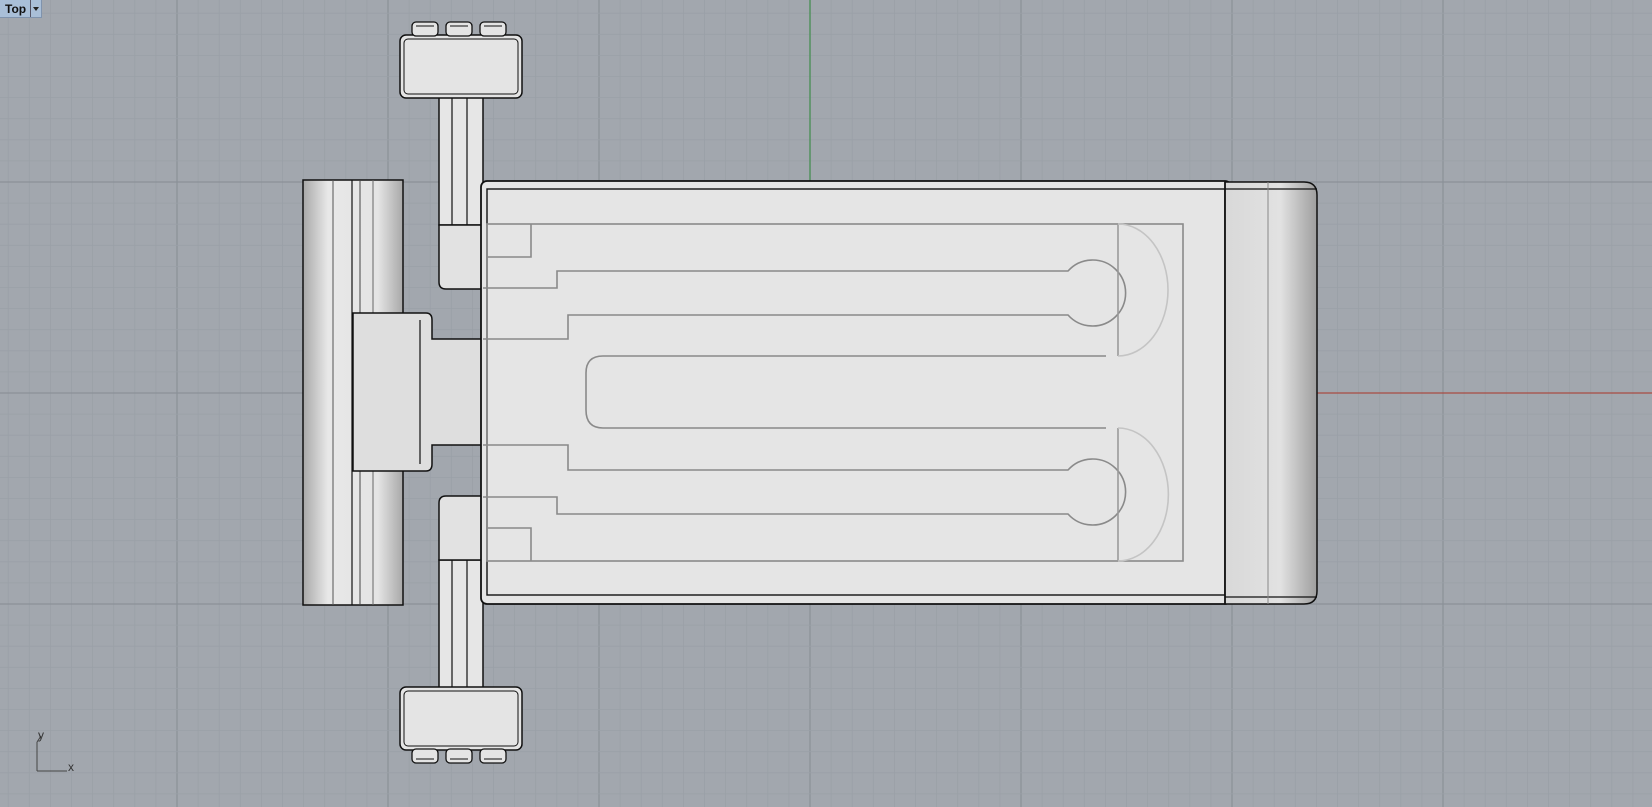 This screenshot has height=807, width=1652. What do you see at coordinates (418, 392) in the screenshot?
I see `t-connector` at bounding box center [418, 392].